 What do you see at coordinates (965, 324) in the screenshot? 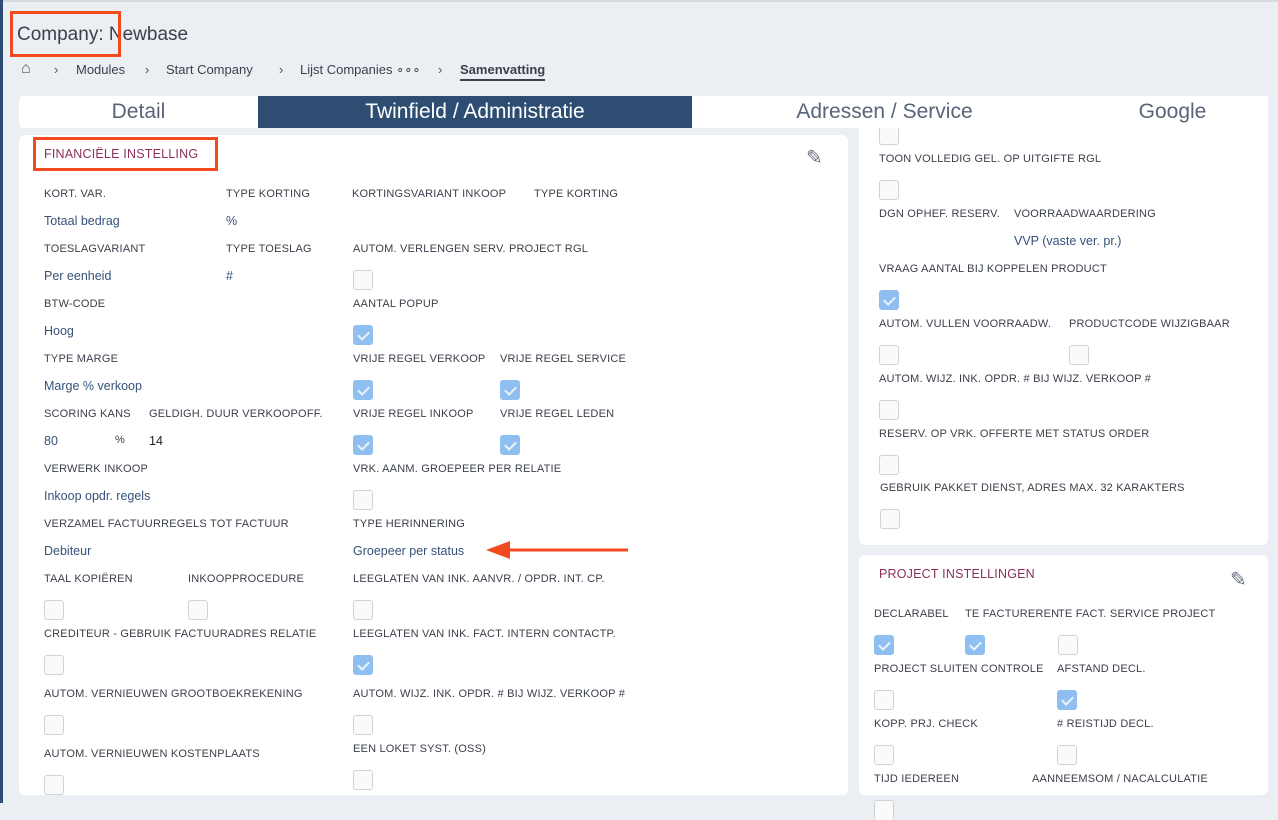
I see `field-label: AUTOM. VULLEN VOORRAADW.` at bounding box center [965, 324].